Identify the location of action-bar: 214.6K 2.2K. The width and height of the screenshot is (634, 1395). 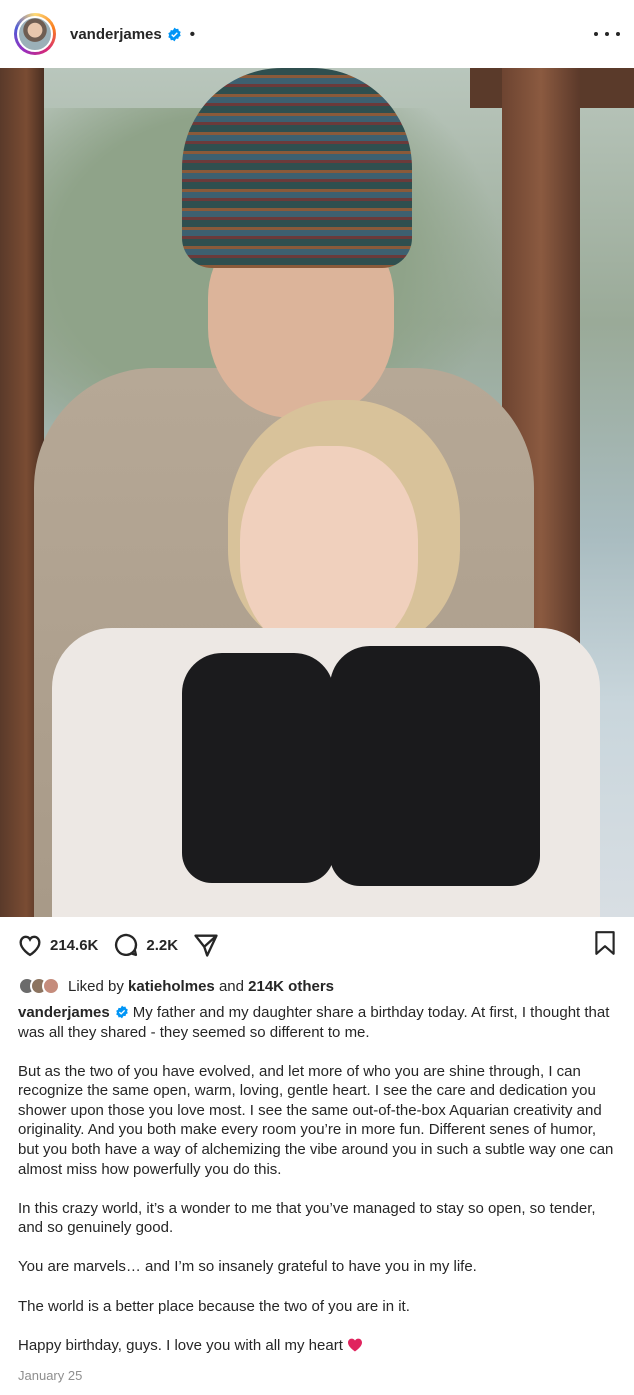
(317, 945).